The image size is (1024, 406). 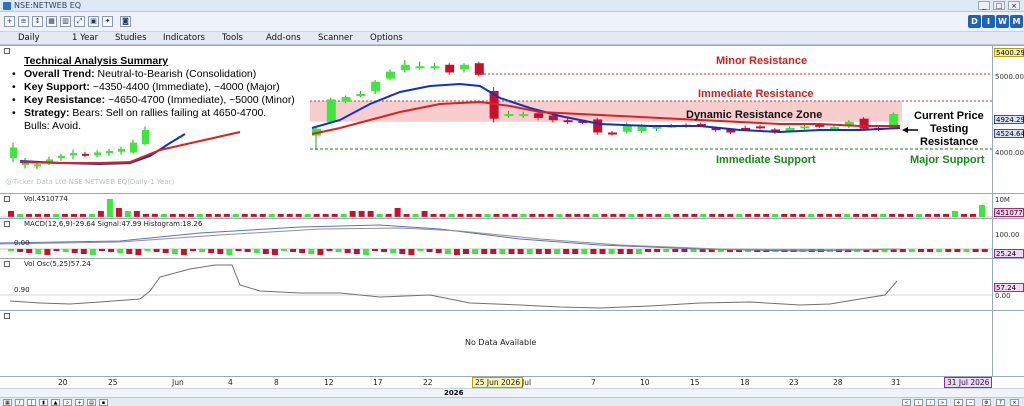 What do you see at coordinates (512, 6) in the screenshot?
I see `title-bar: NSE:NETWEB EQ _ □ ×` at bounding box center [512, 6].